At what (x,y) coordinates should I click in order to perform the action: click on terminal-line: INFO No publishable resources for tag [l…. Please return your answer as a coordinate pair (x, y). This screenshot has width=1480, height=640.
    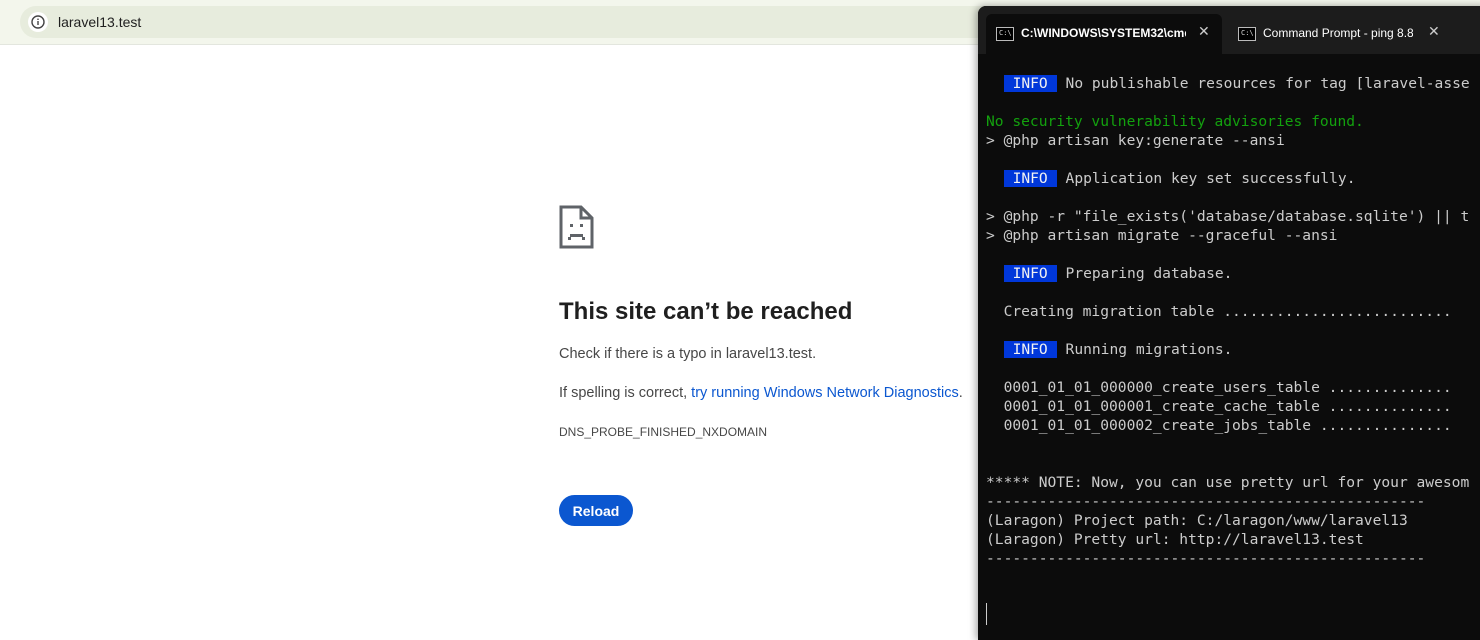
    Looking at the image, I should click on (1228, 83).